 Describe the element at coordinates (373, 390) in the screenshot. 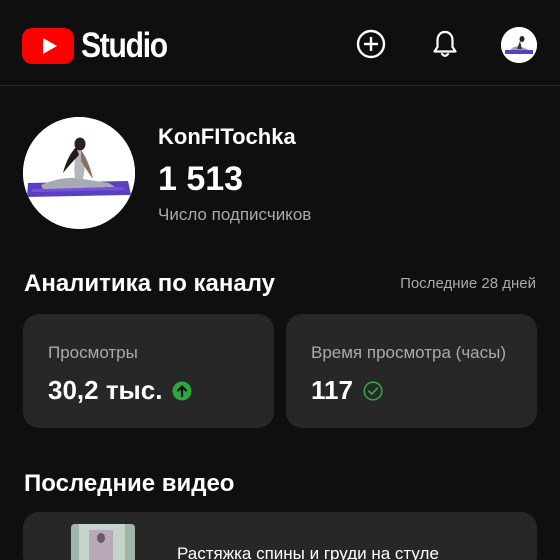

I see `check-circle-icon` at that location.